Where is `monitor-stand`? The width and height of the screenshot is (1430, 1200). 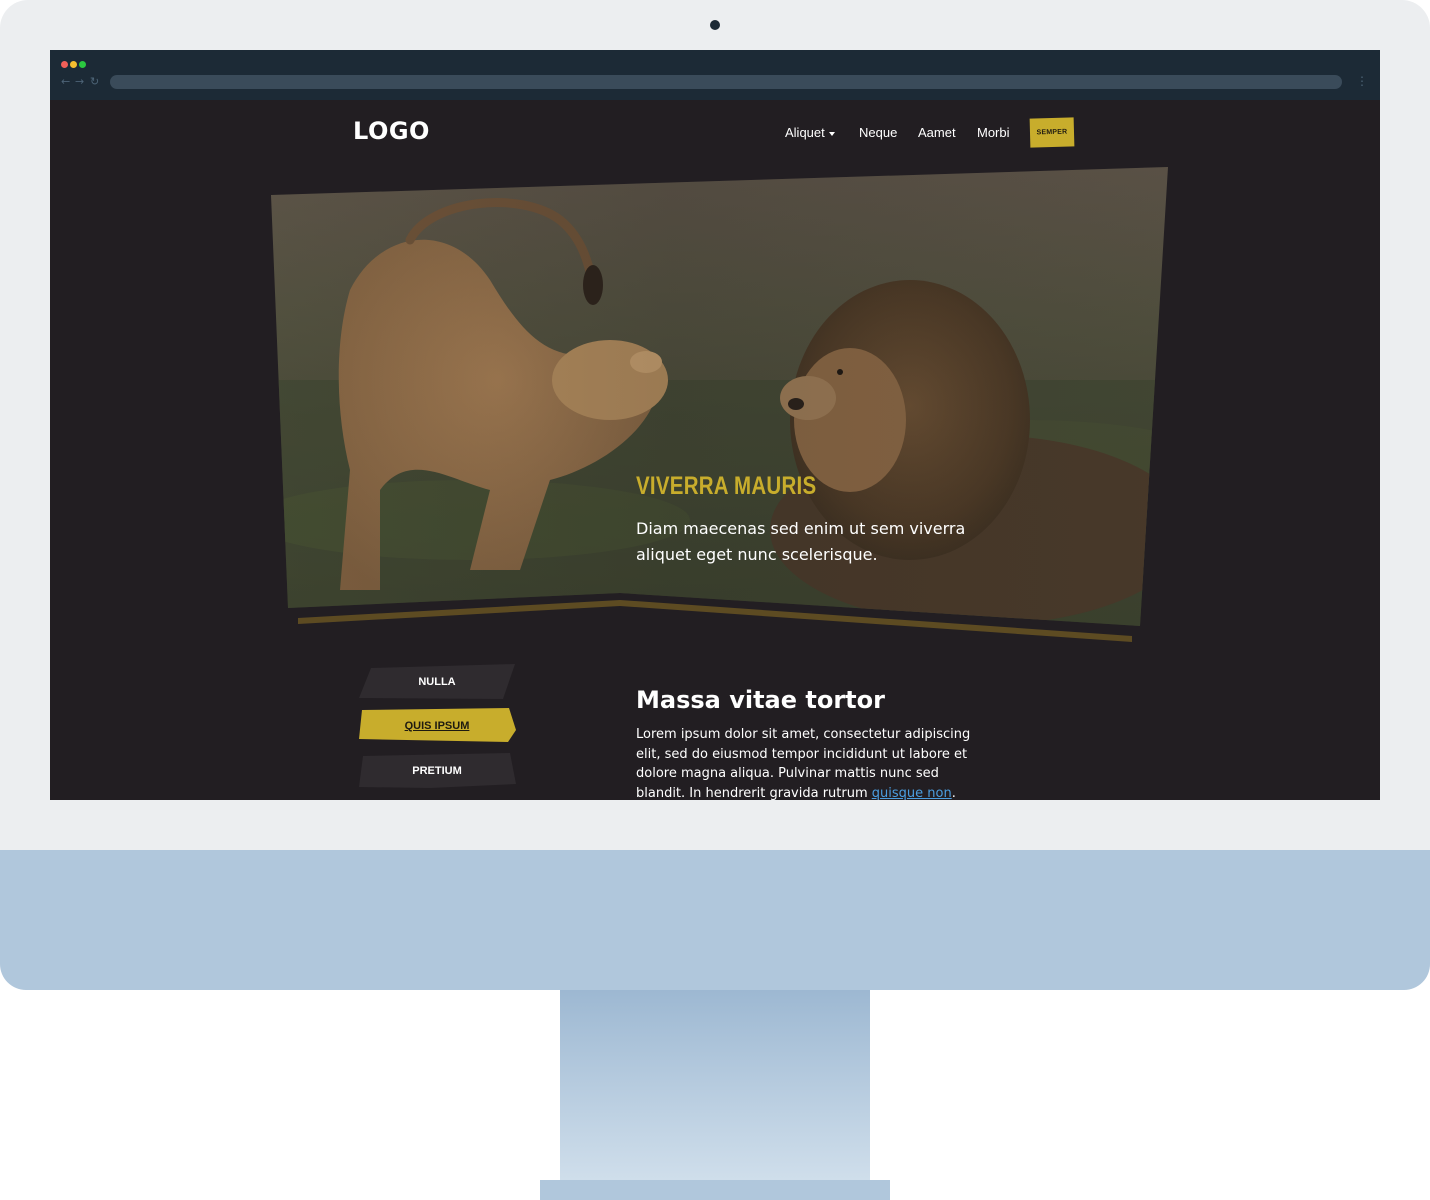
monitor-stand is located at coordinates (715, 1085).